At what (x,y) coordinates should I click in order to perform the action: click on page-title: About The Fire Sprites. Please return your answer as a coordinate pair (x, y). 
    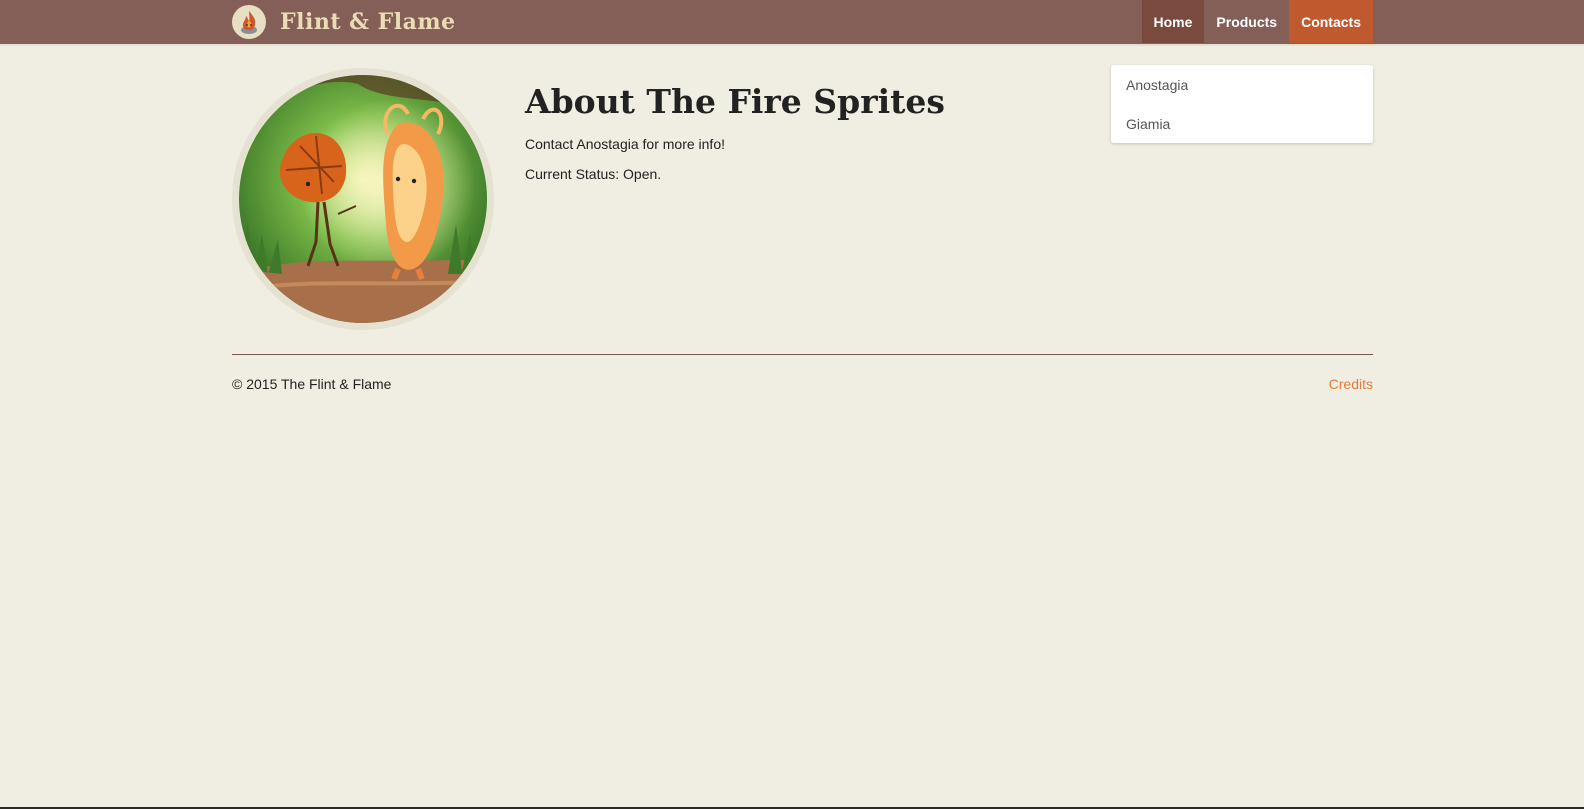
    Looking at the image, I should click on (735, 101).